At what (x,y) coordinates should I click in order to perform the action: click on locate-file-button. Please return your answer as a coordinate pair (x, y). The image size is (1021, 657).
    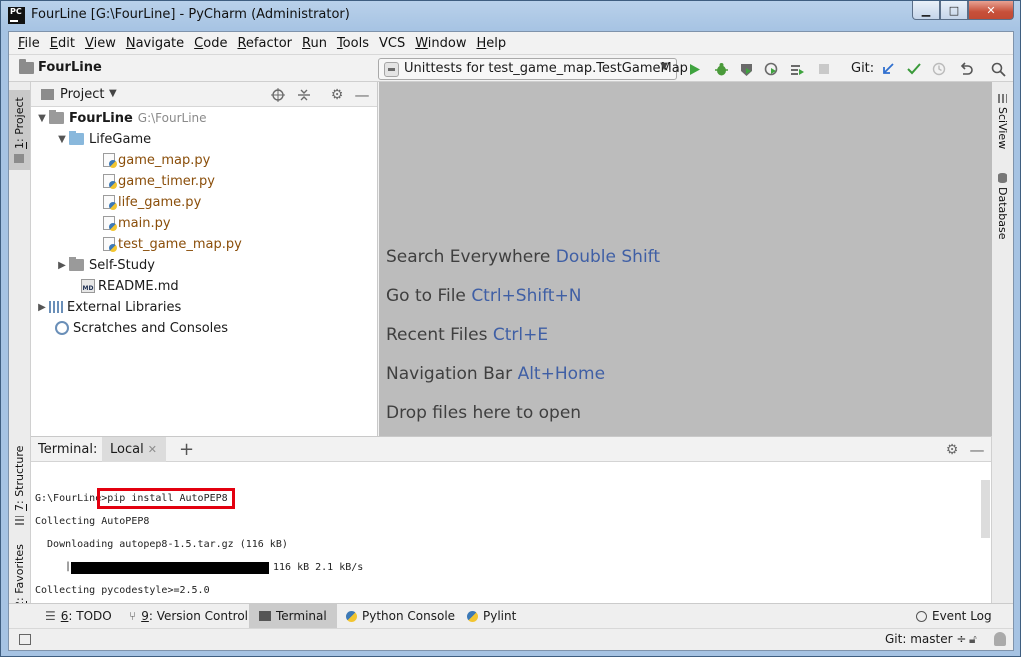
    Looking at the image, I should click on (278, 95).